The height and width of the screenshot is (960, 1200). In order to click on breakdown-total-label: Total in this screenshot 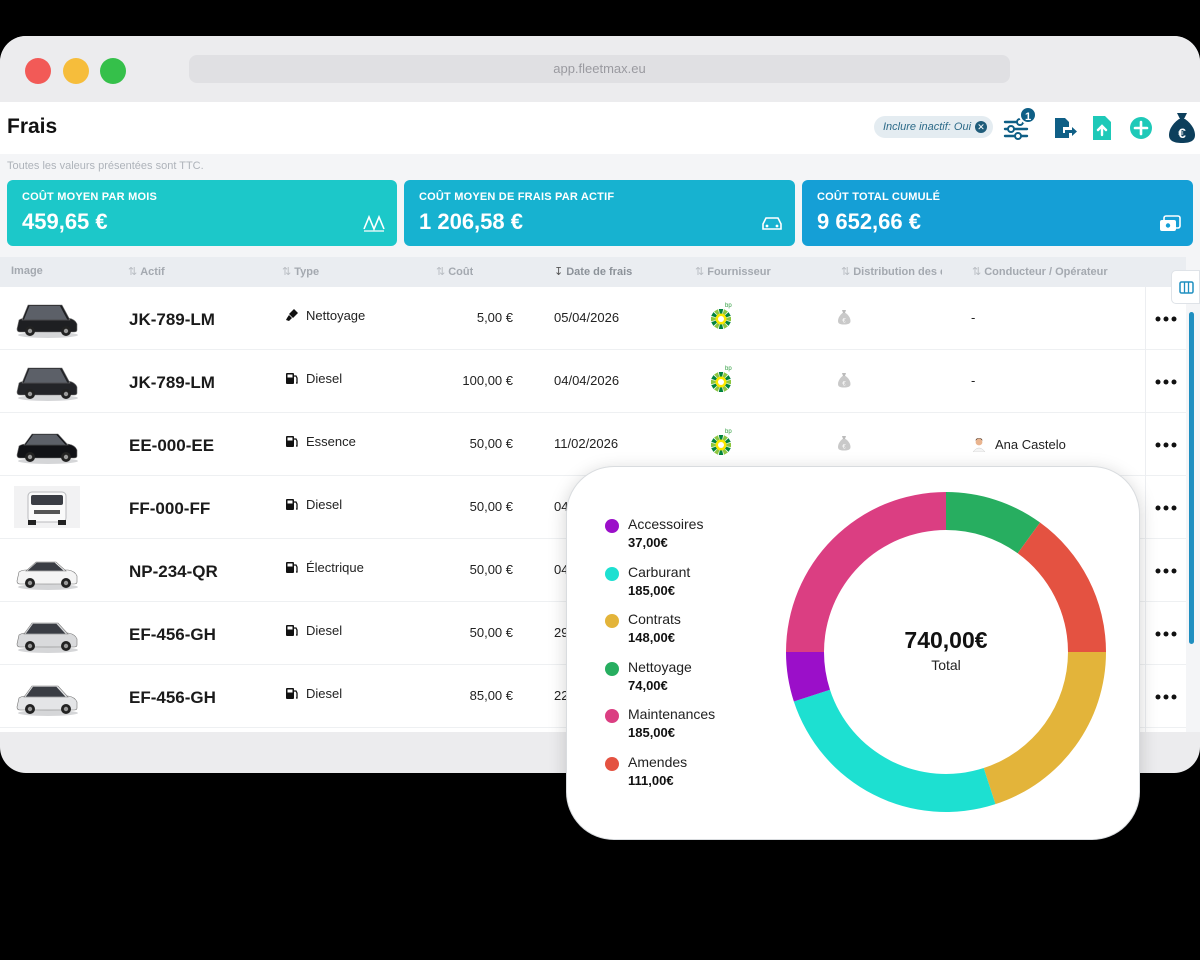, I will do `click(946, 665)`.